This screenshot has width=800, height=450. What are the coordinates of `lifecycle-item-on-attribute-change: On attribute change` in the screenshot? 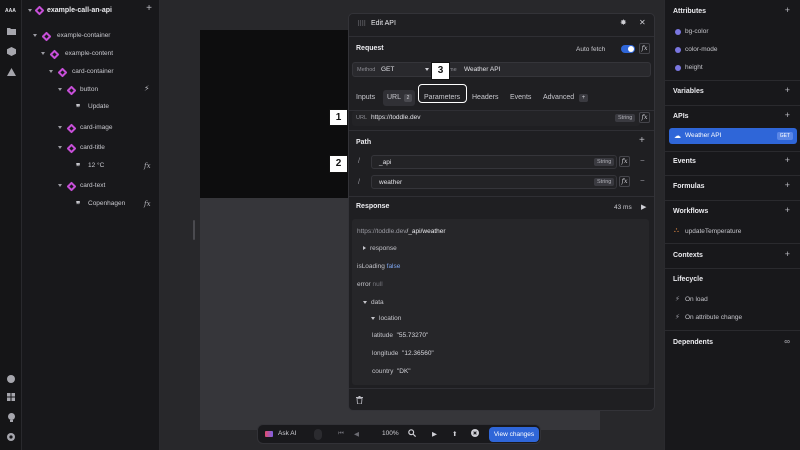 It's located at (713, 317).